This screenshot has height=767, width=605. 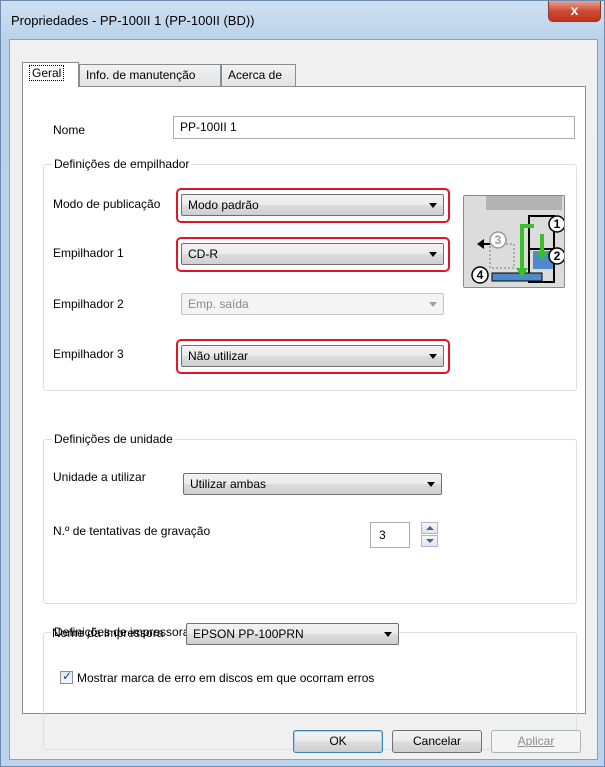 I want to click on retries-field: 3, so click(x=390, y=535).